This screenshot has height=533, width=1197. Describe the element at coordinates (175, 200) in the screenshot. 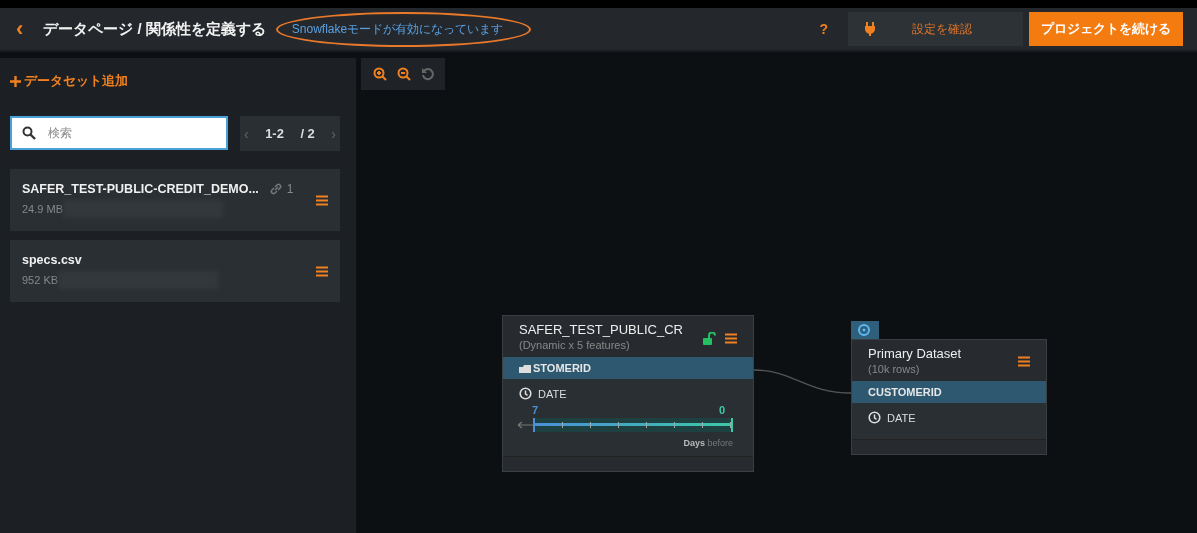

I see `dataset-card: SAFER_TEST-PUBLIC-CREDIT_DEMO... 1 24.9 MB` at that location.